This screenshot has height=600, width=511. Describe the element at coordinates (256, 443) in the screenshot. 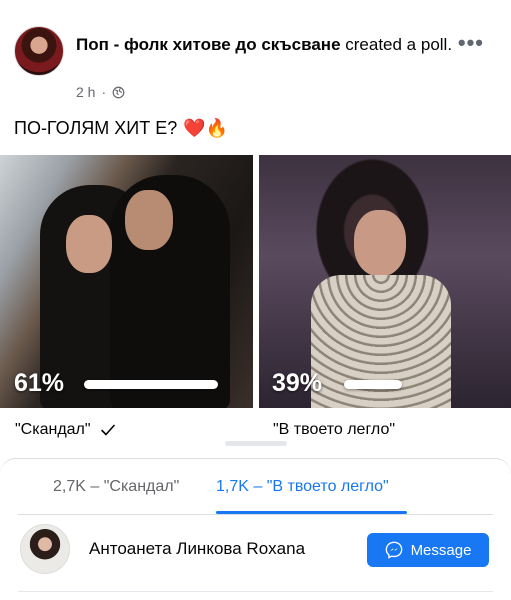

I see `sheet-drag-handle` at that location.